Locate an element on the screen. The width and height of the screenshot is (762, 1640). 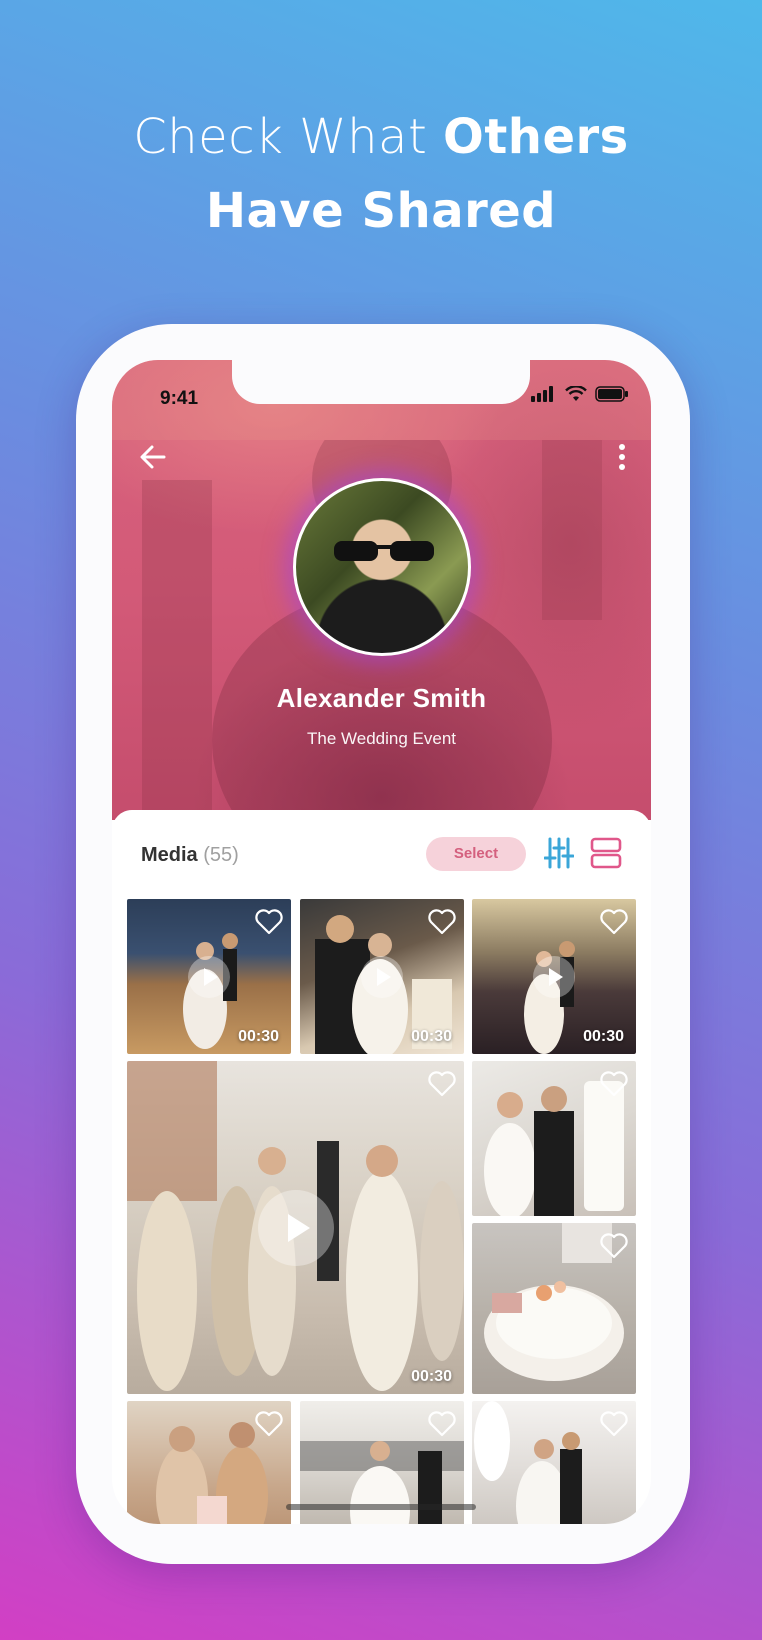
headline-line-1: Check What Others is located at coordinates (381, 137).